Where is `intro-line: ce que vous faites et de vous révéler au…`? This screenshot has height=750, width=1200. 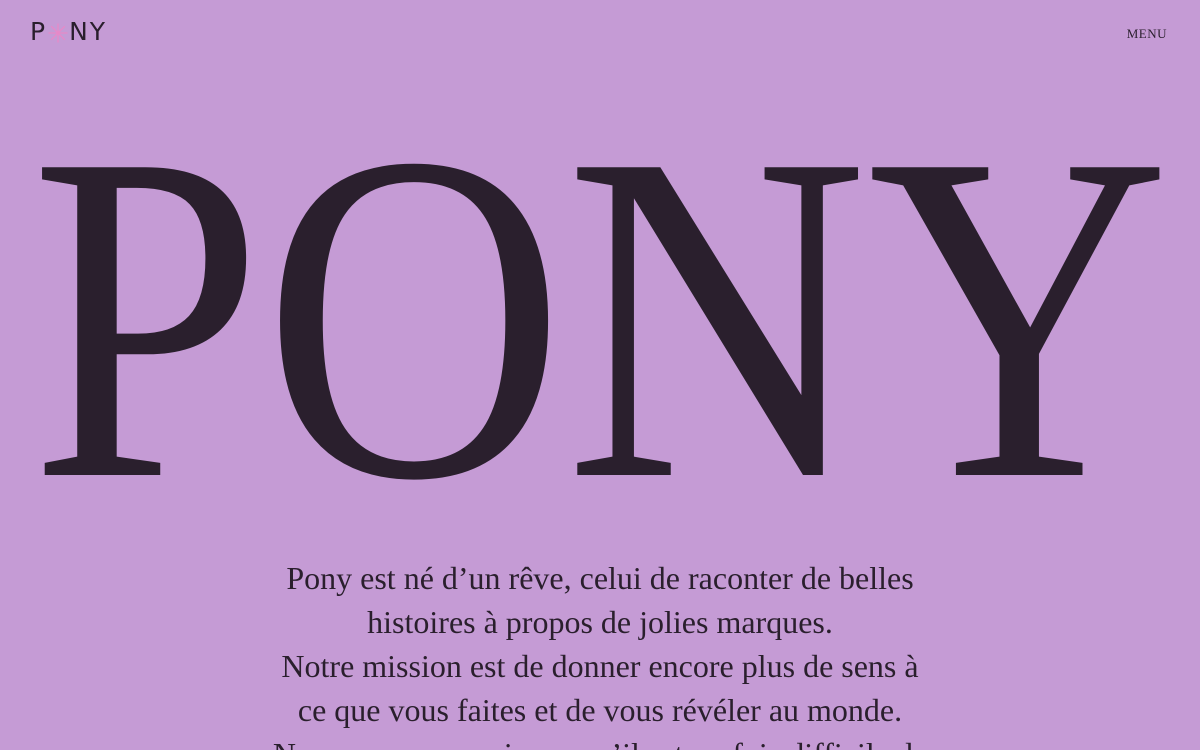
intro-line: ce que vous faites et de vous révéler au… is located at coordinates (600, 710).